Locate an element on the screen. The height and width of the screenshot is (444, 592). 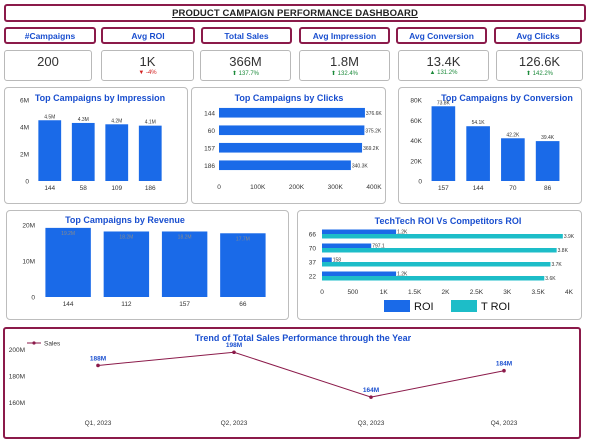
x-tick-label: Q1, 2023 is located at coordinates (98, 423).